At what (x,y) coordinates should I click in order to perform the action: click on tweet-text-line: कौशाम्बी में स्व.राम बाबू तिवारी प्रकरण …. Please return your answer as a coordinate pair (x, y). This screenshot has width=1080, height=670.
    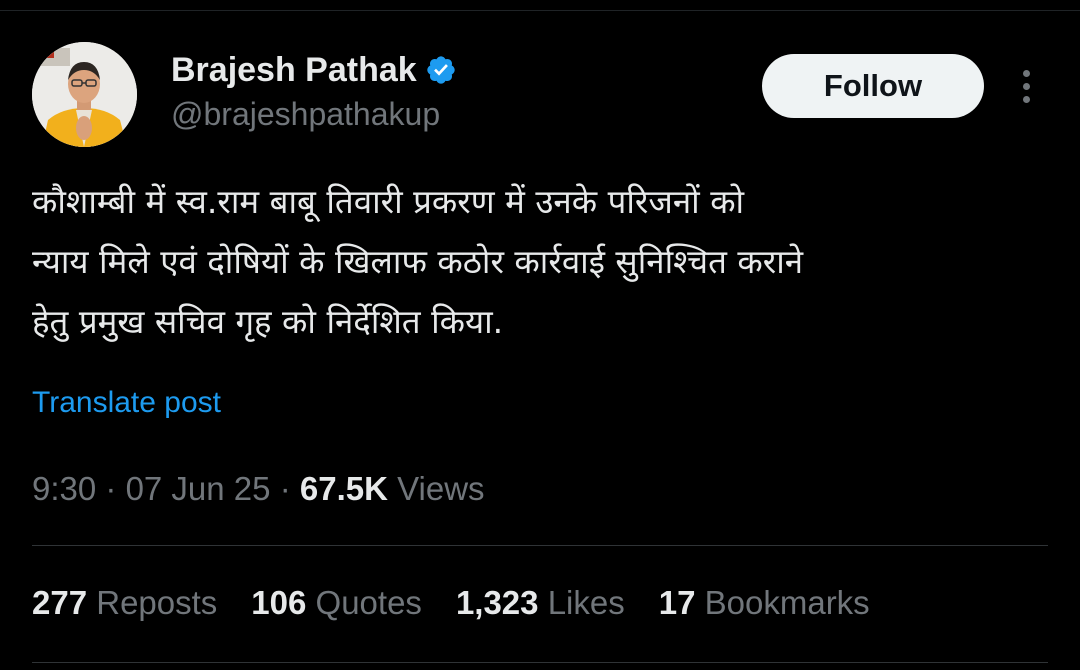
    Looking at the image, I should click on (388, 201).